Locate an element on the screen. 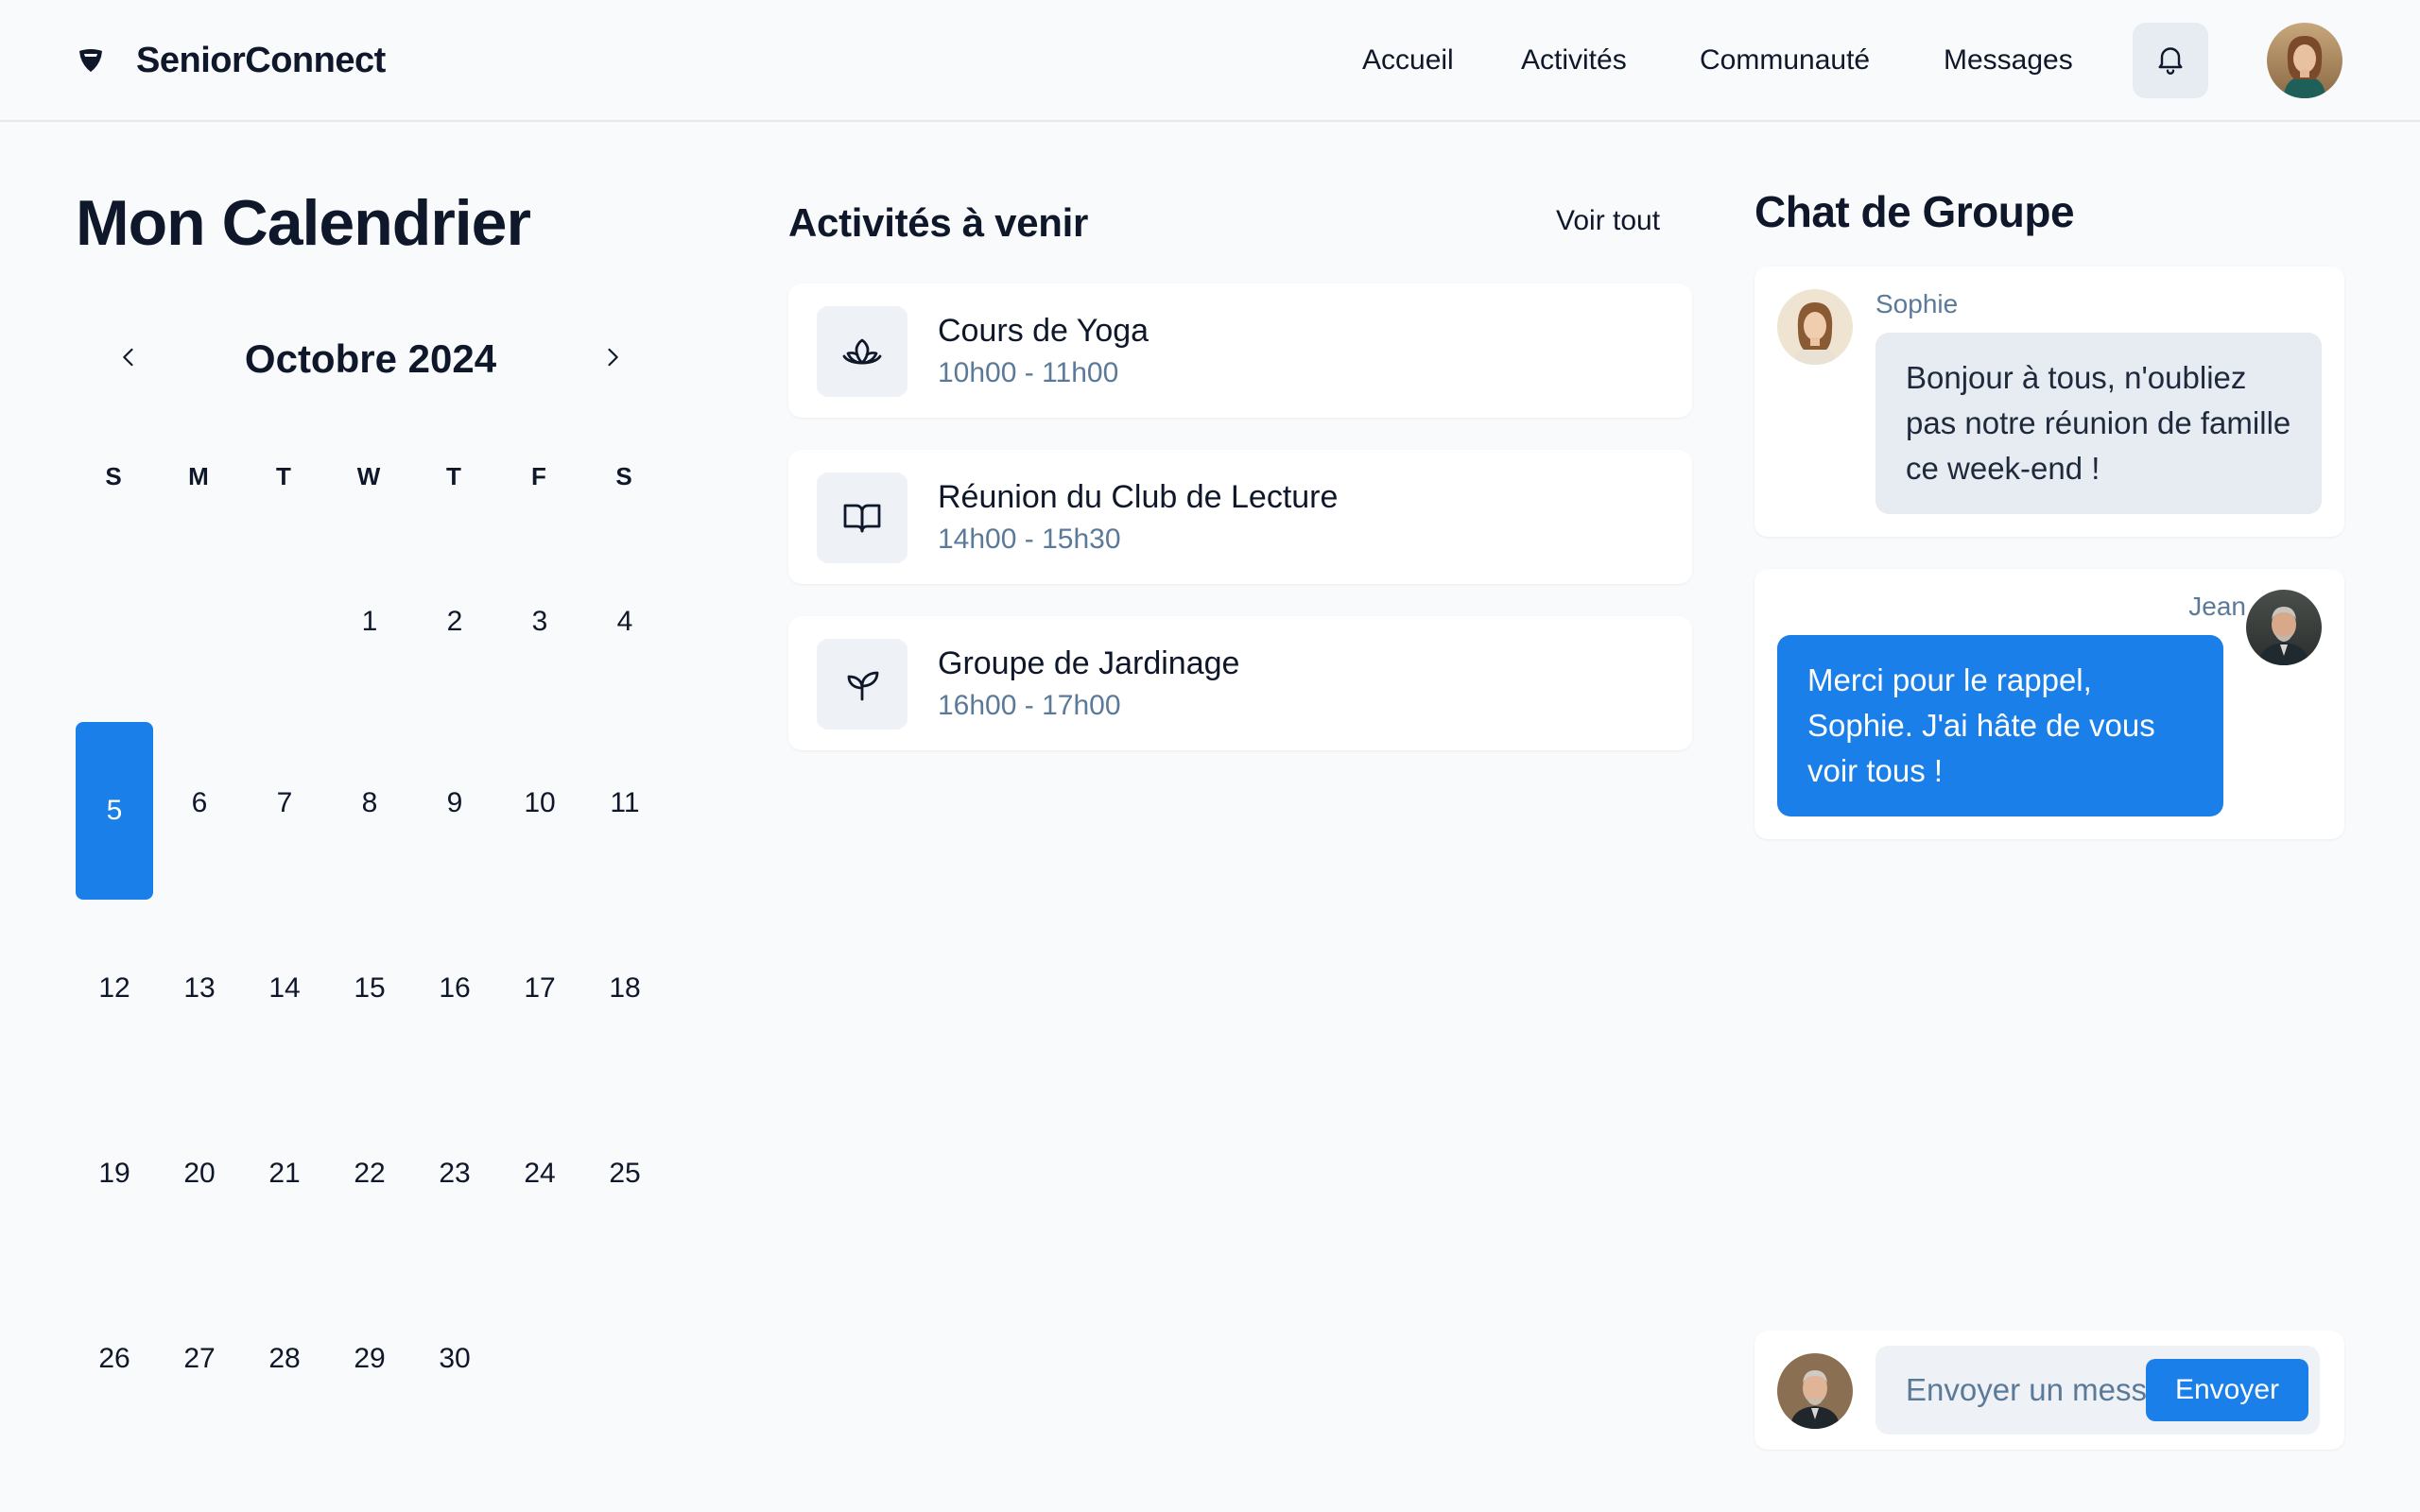  chevron-left-icon is located at coordinates (129, 359).